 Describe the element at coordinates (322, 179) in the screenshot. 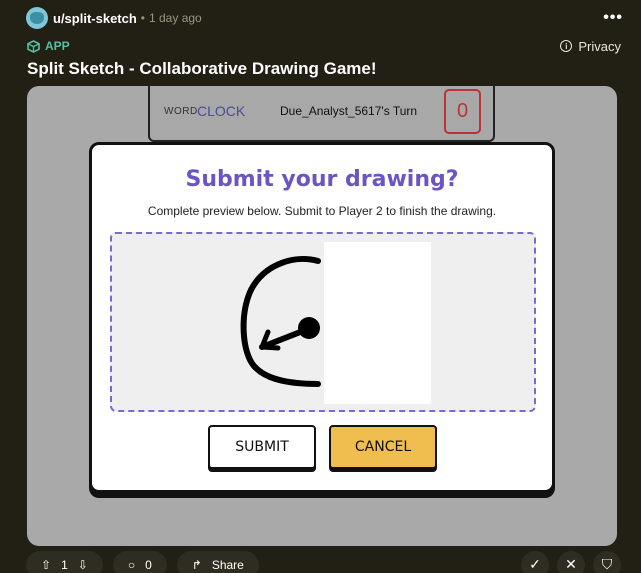

I see `dialog-title: Submit your drawing?` at that location.